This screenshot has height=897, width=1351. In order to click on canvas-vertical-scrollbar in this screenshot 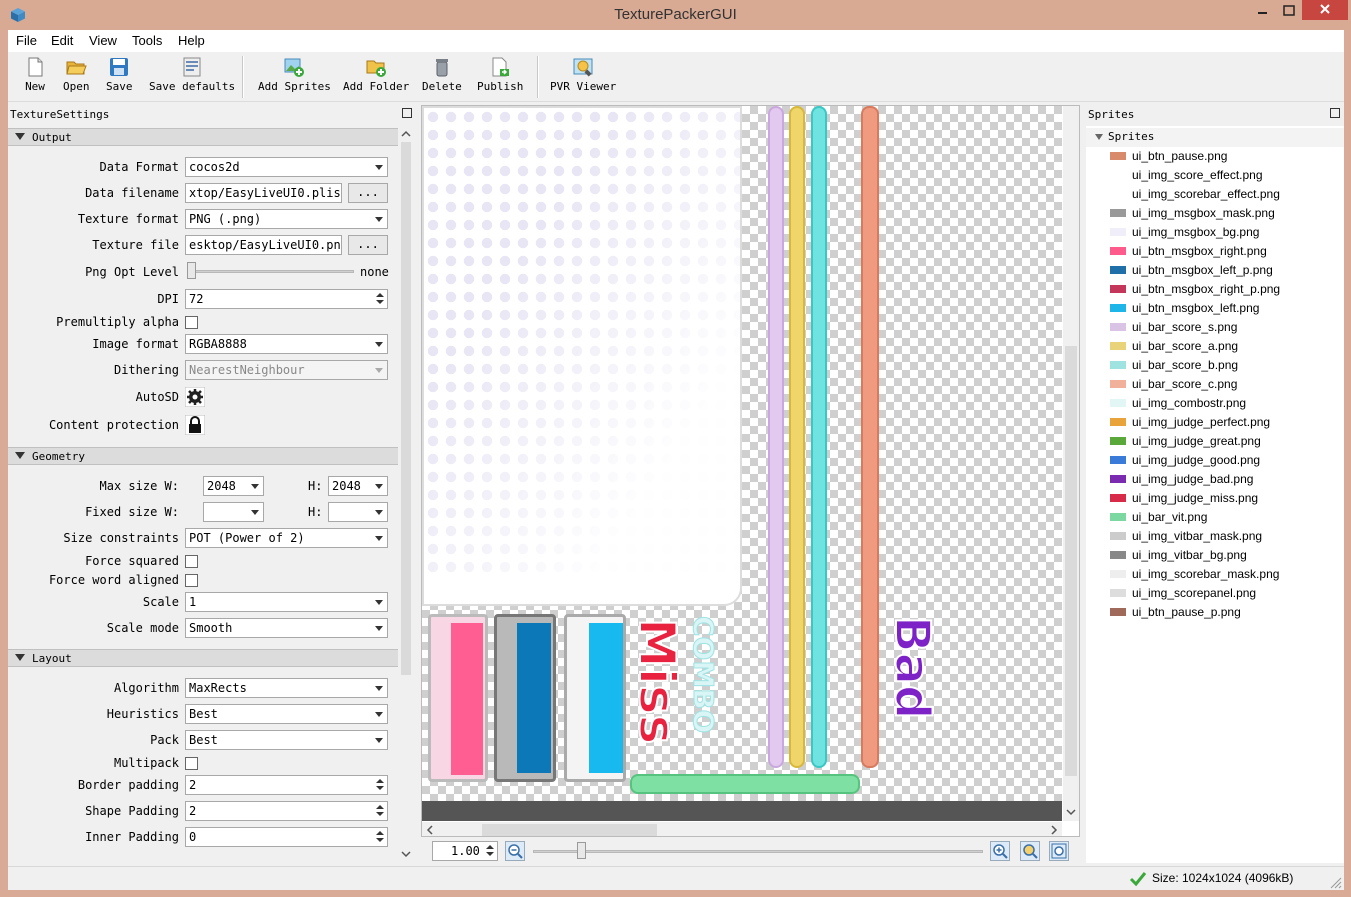, I will do `click(1071, 463)`.